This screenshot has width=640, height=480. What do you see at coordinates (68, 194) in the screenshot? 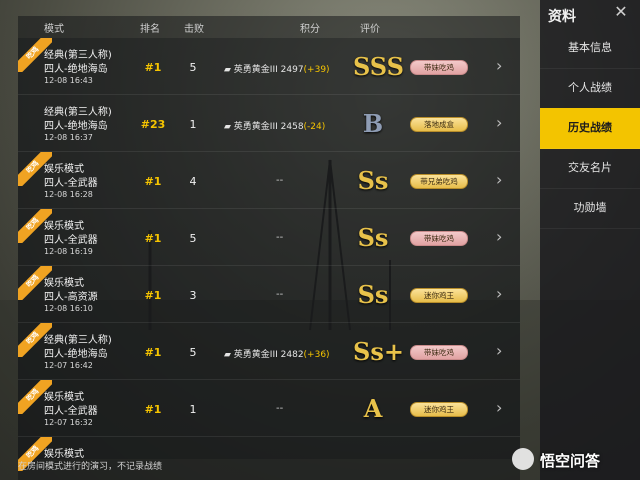
I see `match-time: 12-08 16:28` at bounding box center [68, 194].